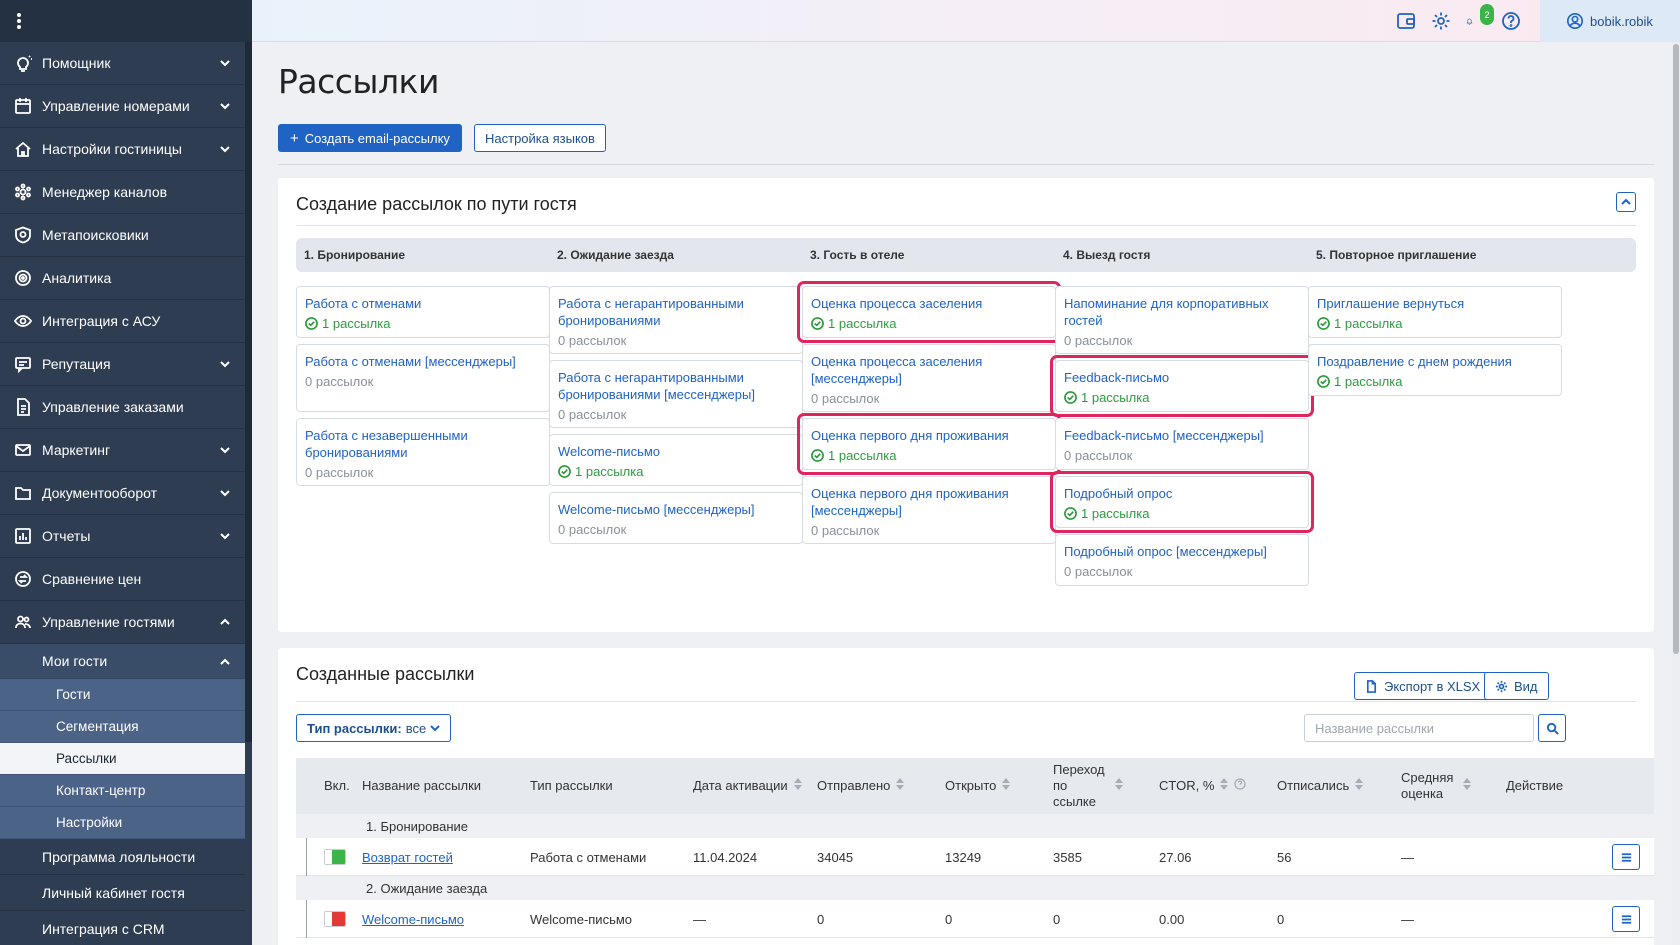  Describe the element at coordinates (1203, 786) in the screenshot. I see `column-header: CTOR, %` at that location.